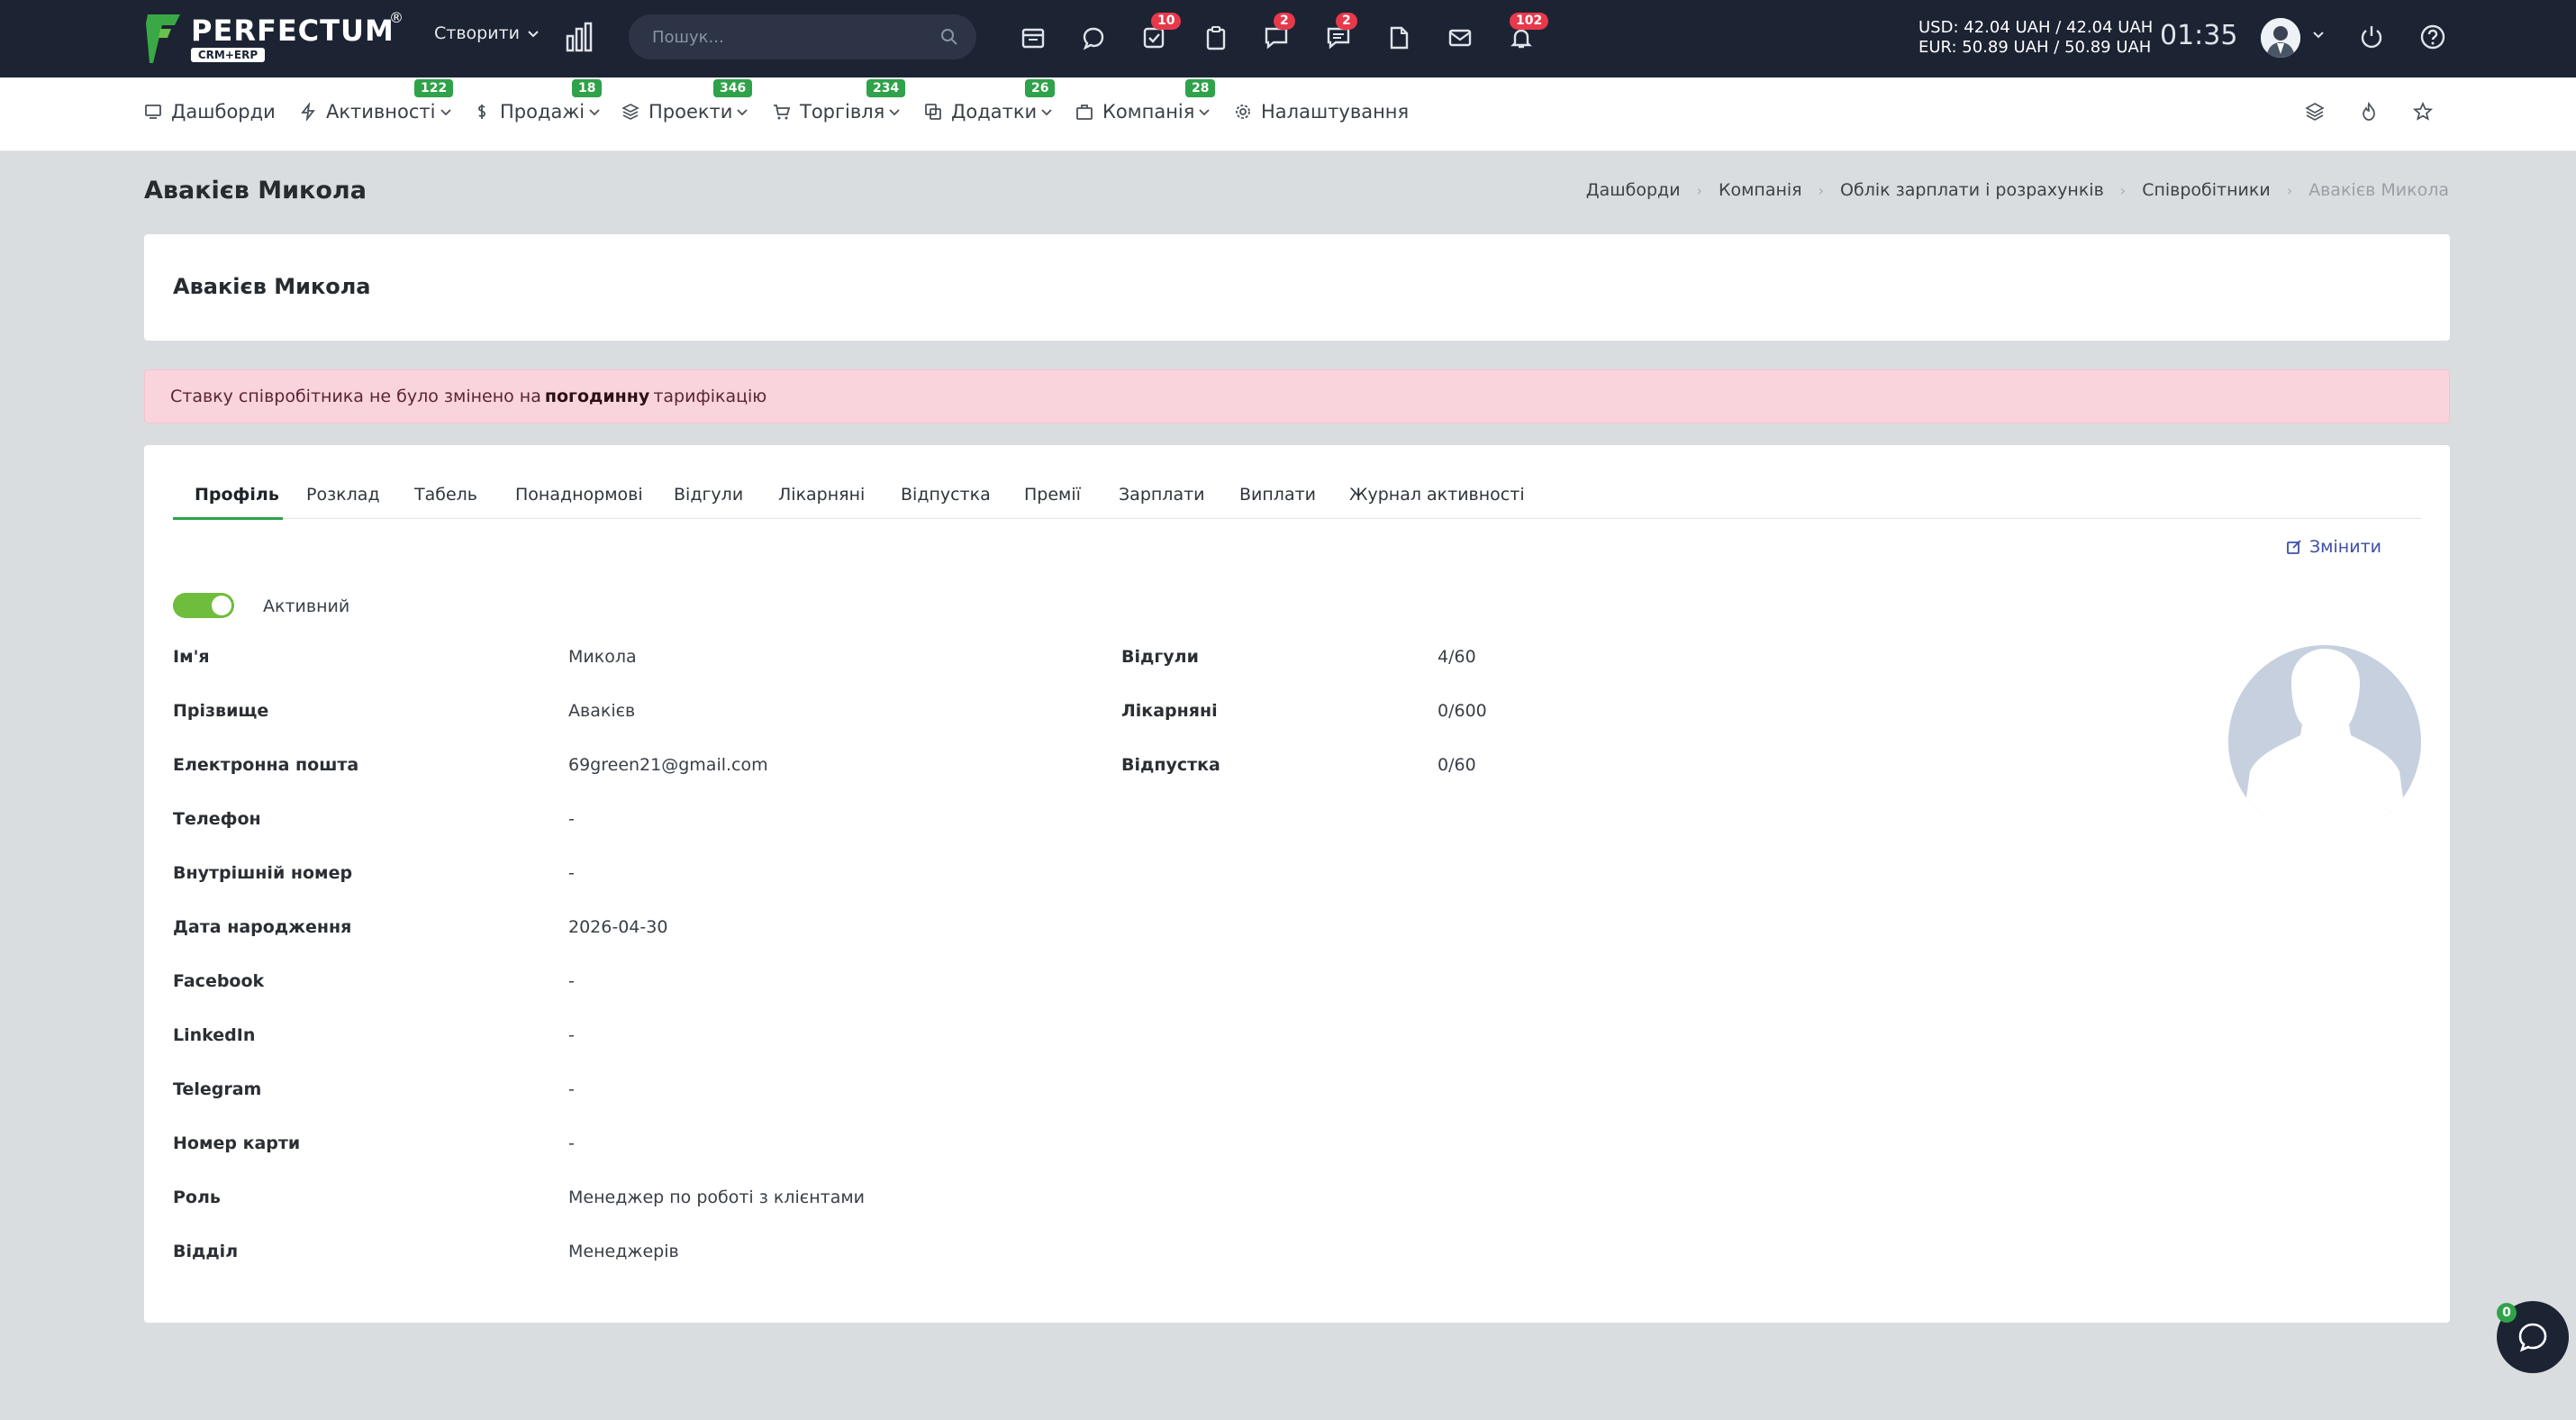 The image size is (2576, 1420). Describe the element at coordinates (272, 286) in the screenshot. I see `employee-name: Авакієв Микола` at that location.